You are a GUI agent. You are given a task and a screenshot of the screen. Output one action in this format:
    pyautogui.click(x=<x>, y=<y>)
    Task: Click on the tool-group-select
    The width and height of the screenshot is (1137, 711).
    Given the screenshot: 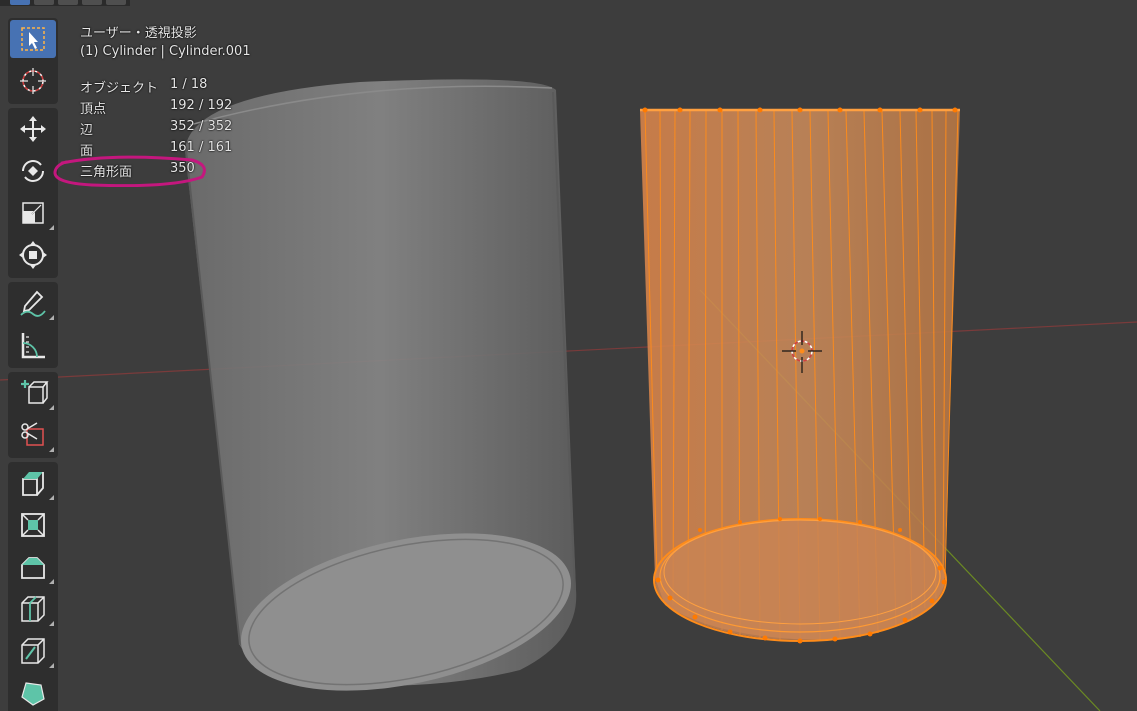 What is the action you would take?
    pyautogui.click(x=33, y=61)
    